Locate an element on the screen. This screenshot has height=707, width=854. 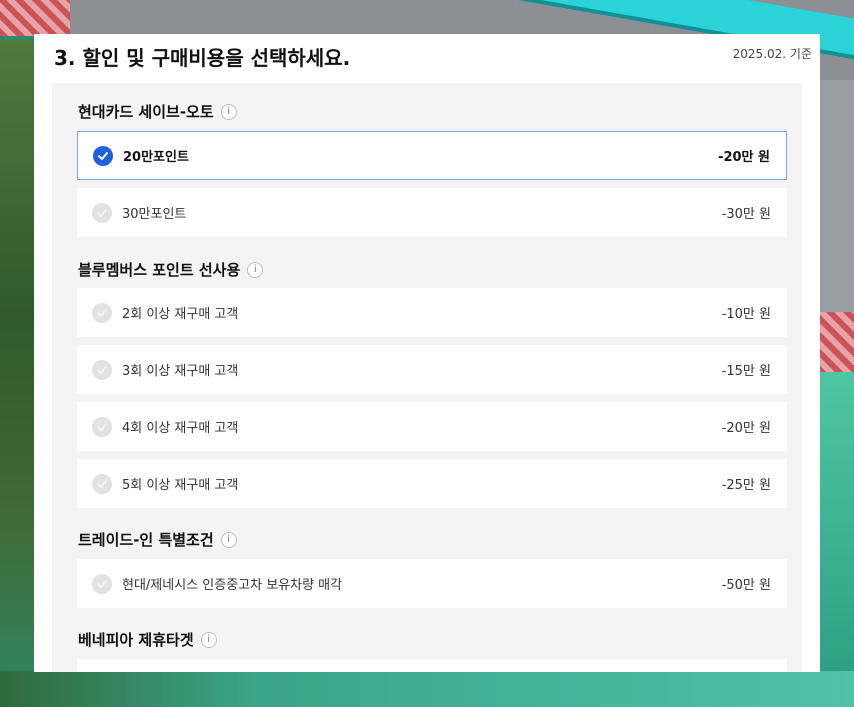
background-right-curb is located at coordinates (836, 342).